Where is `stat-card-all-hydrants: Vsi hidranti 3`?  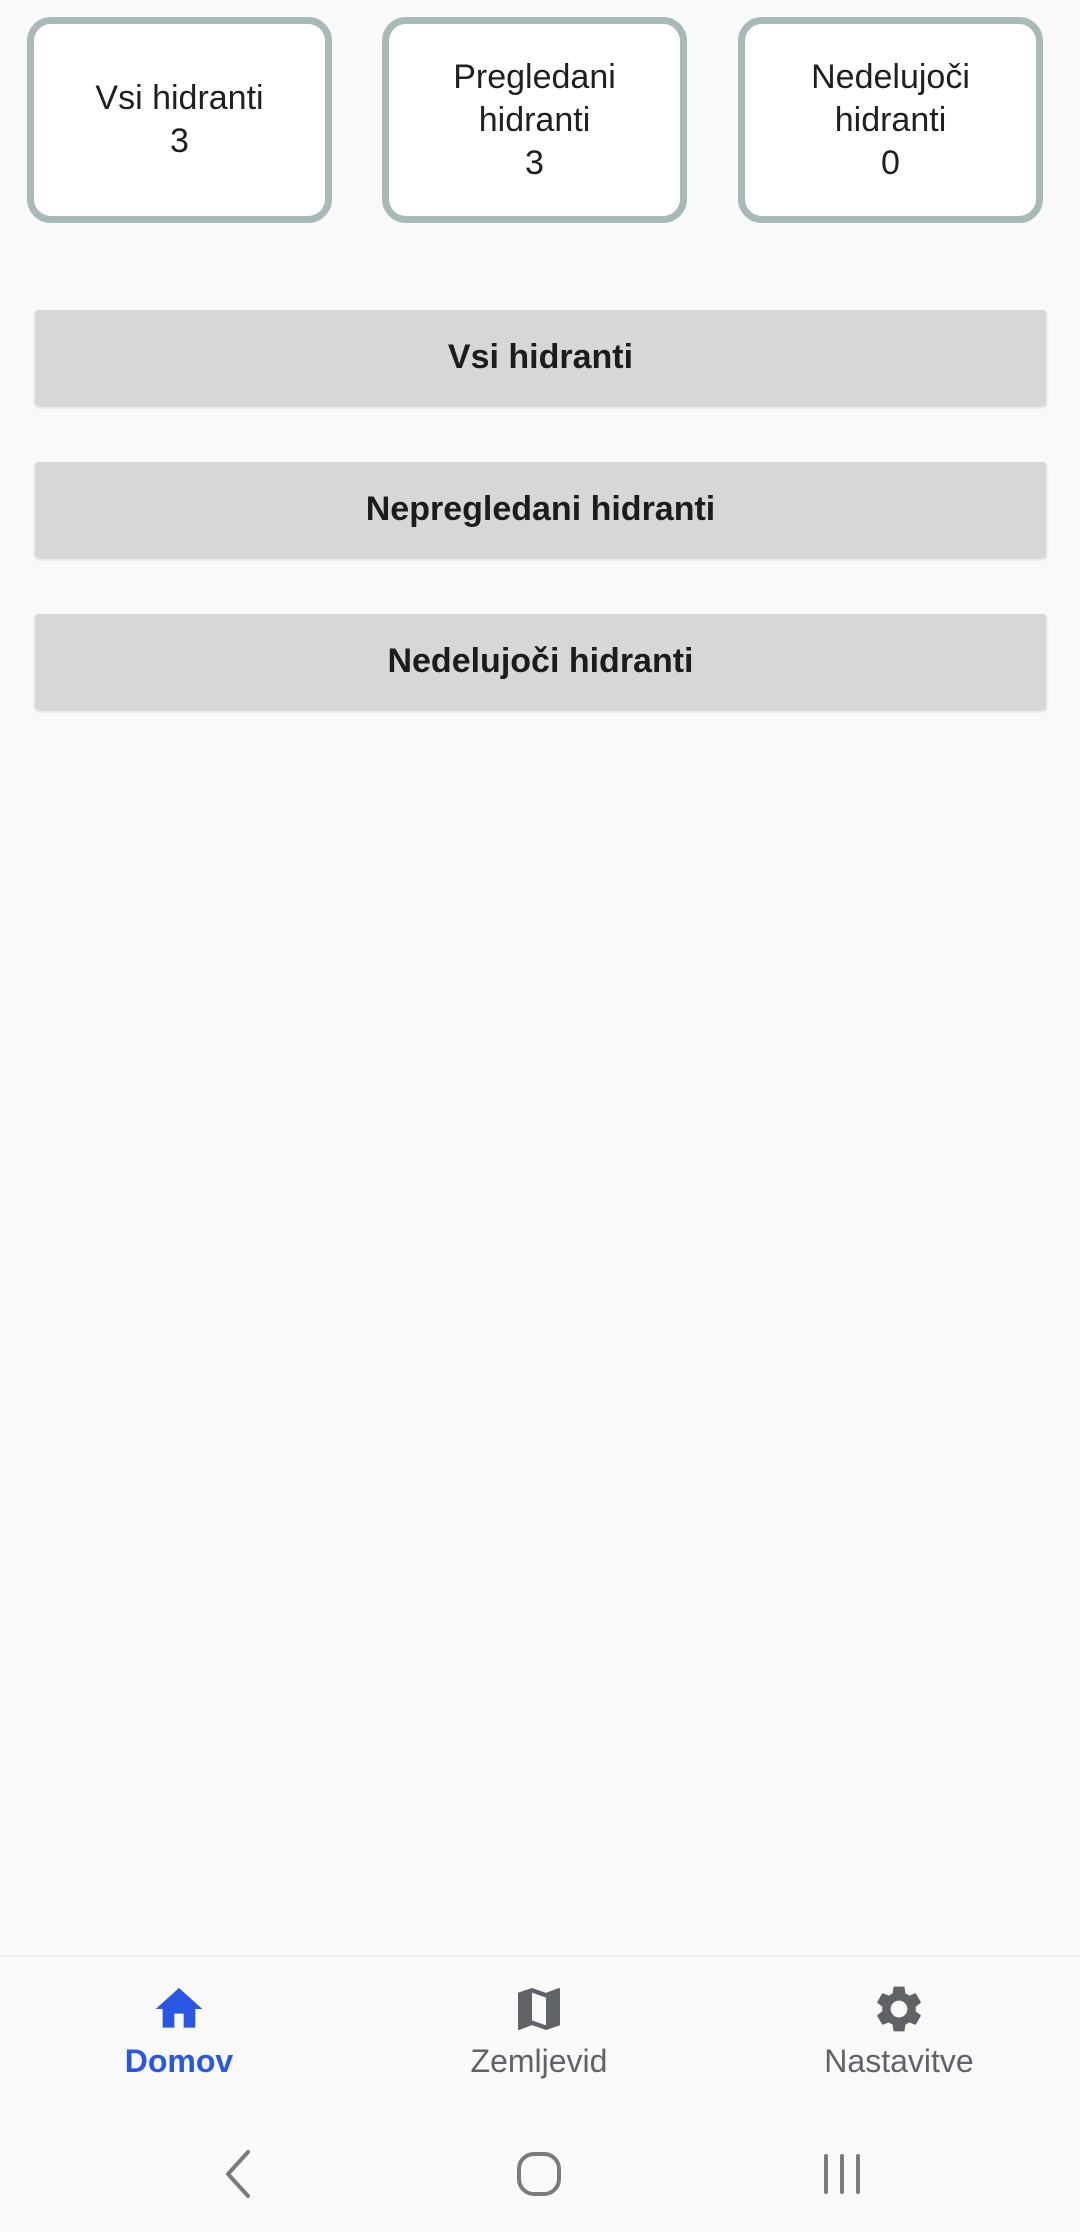
stat-card-all-hydrants: Vsi hidranti 3 is located at coordinates (179, 120).